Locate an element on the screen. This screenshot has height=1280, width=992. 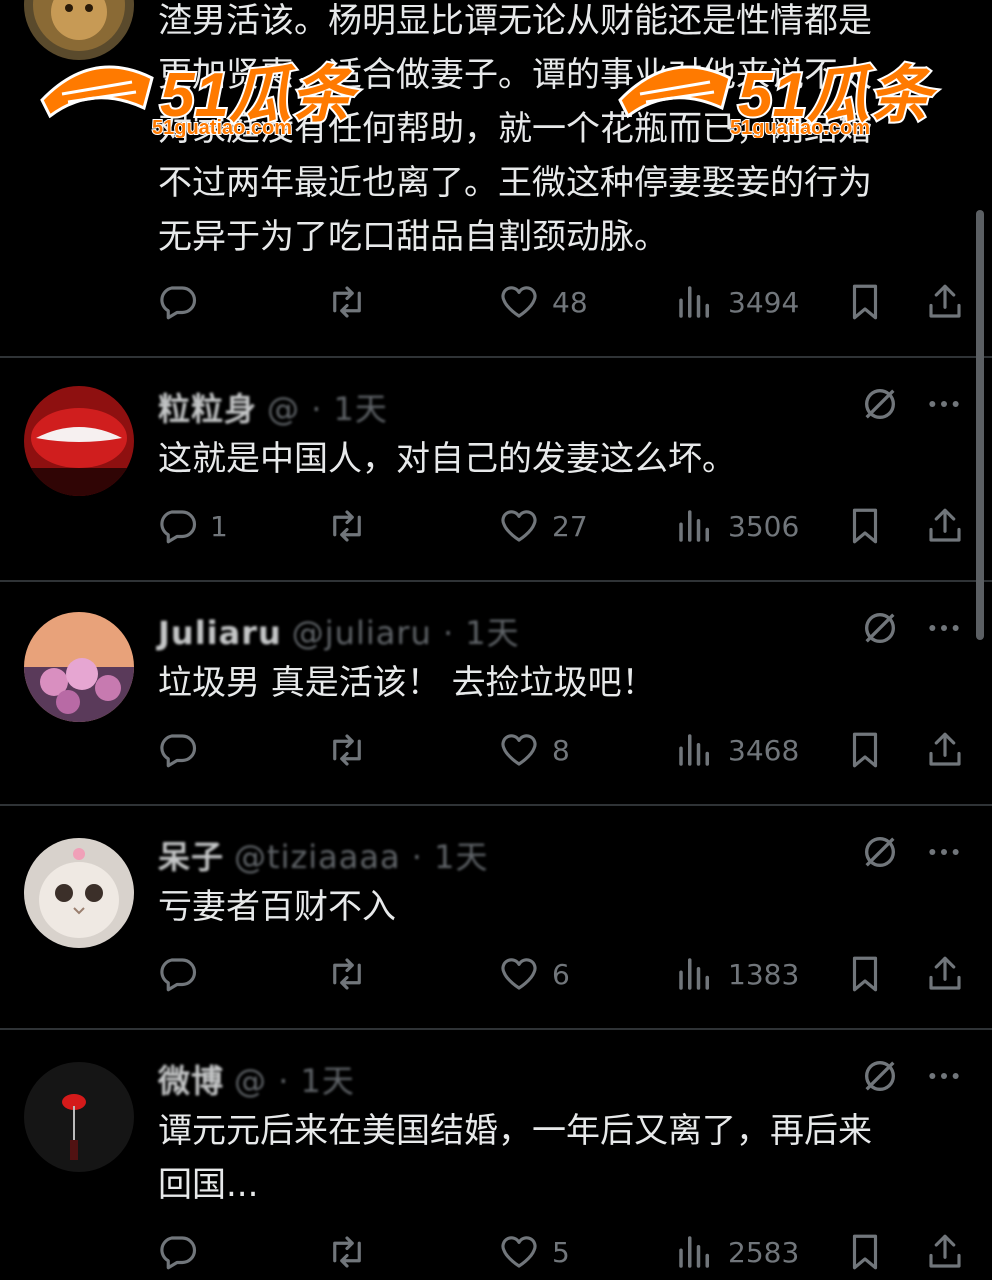
user-name-line: Juliaru @juliaru · 1天 is located at coordinates (339, 631).